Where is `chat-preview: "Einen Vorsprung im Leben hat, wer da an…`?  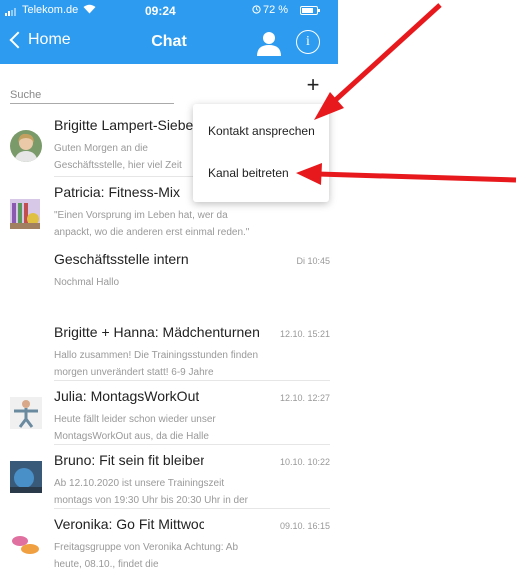
chat-preview: "Einen Vorsprung im Leben hat, wer da an… is located at coordinates (152, 224).